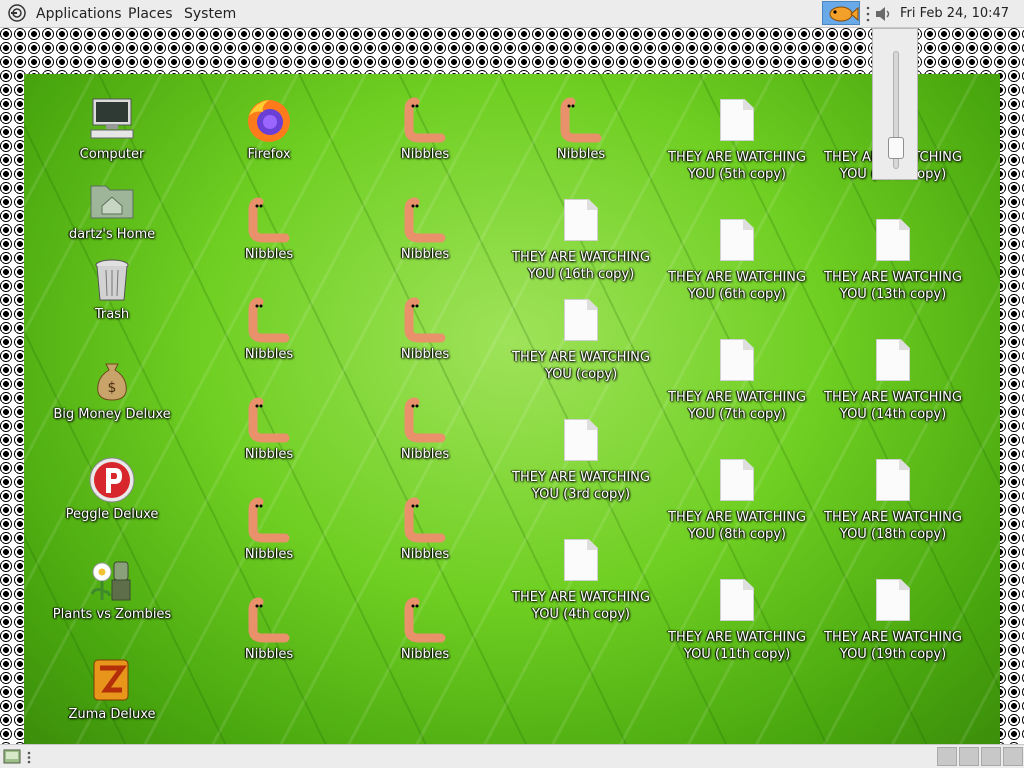  I want to click on desktop-icon-pvz: Plants vs Zombies, so click(112, 589).